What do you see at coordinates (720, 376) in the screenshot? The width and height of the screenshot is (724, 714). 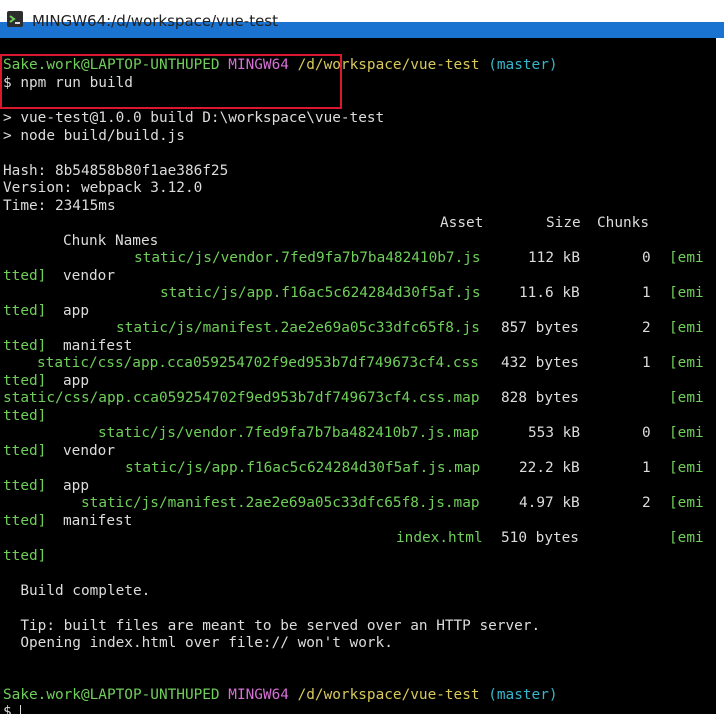 I see `scrollbar-track` at bounding box center [720, 376].